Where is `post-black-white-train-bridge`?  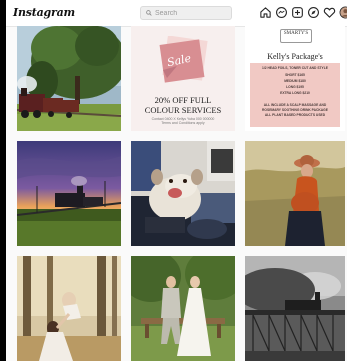 post-black-white-train-bridge is located at coordinates (295, 308).